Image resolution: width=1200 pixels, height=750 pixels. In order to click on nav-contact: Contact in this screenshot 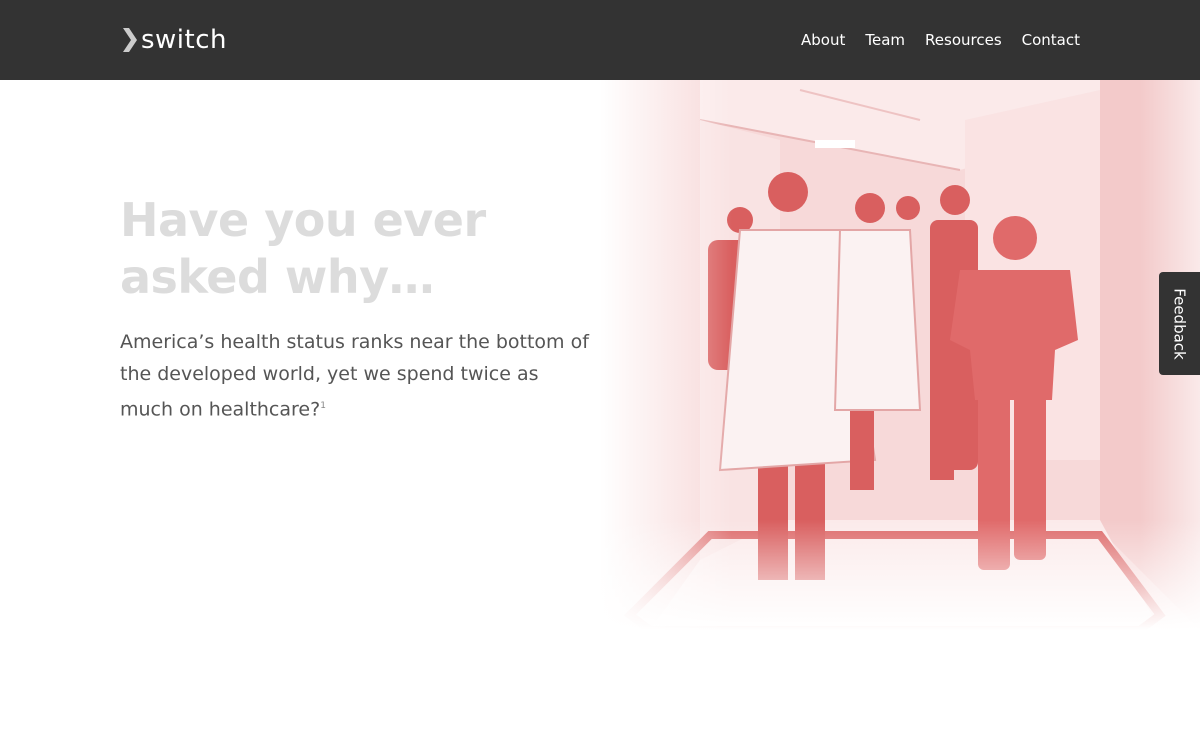, I will do `click(1051, 40)`.